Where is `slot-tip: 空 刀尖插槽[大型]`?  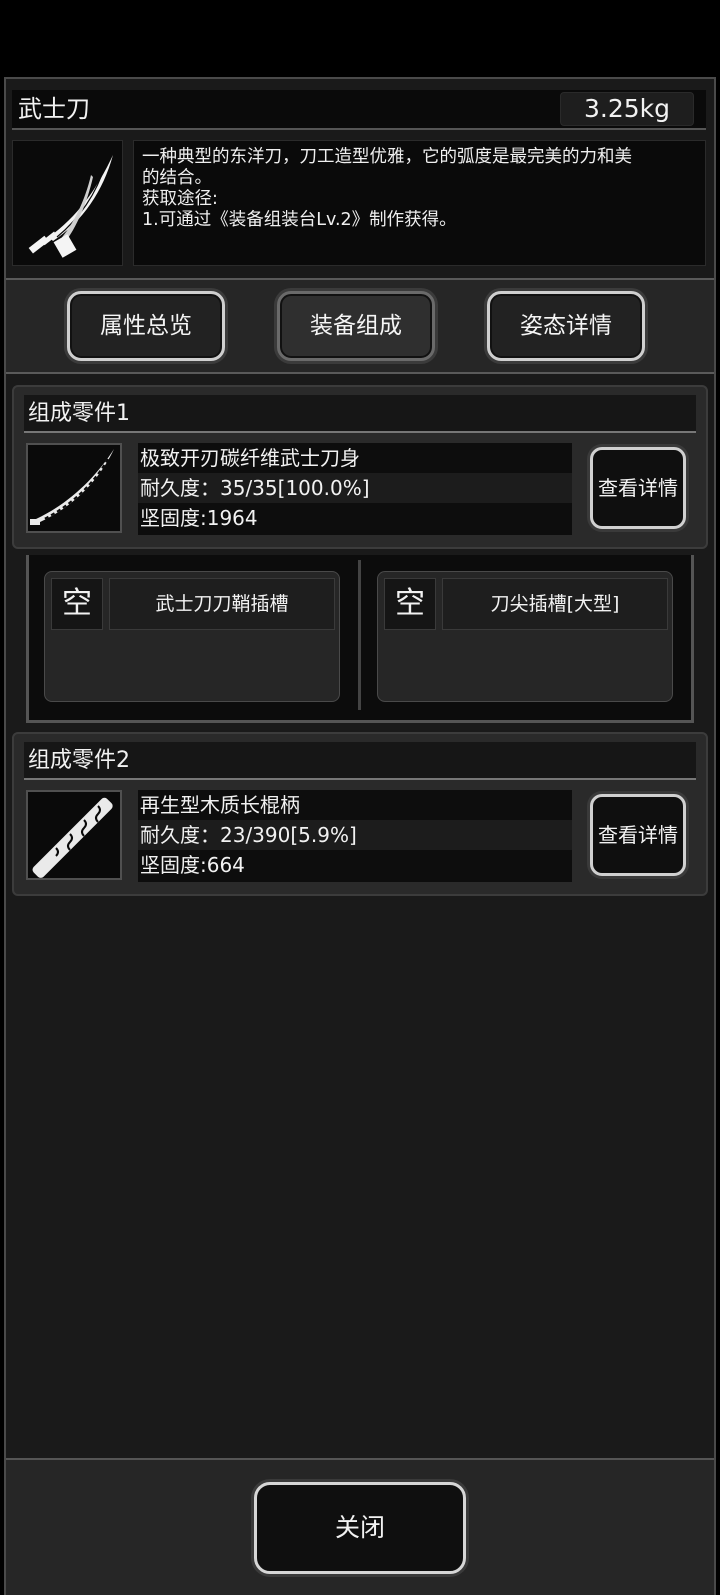
slot-tip: 空 刀尖插槽[大型] is located at coordinates (525, 636).